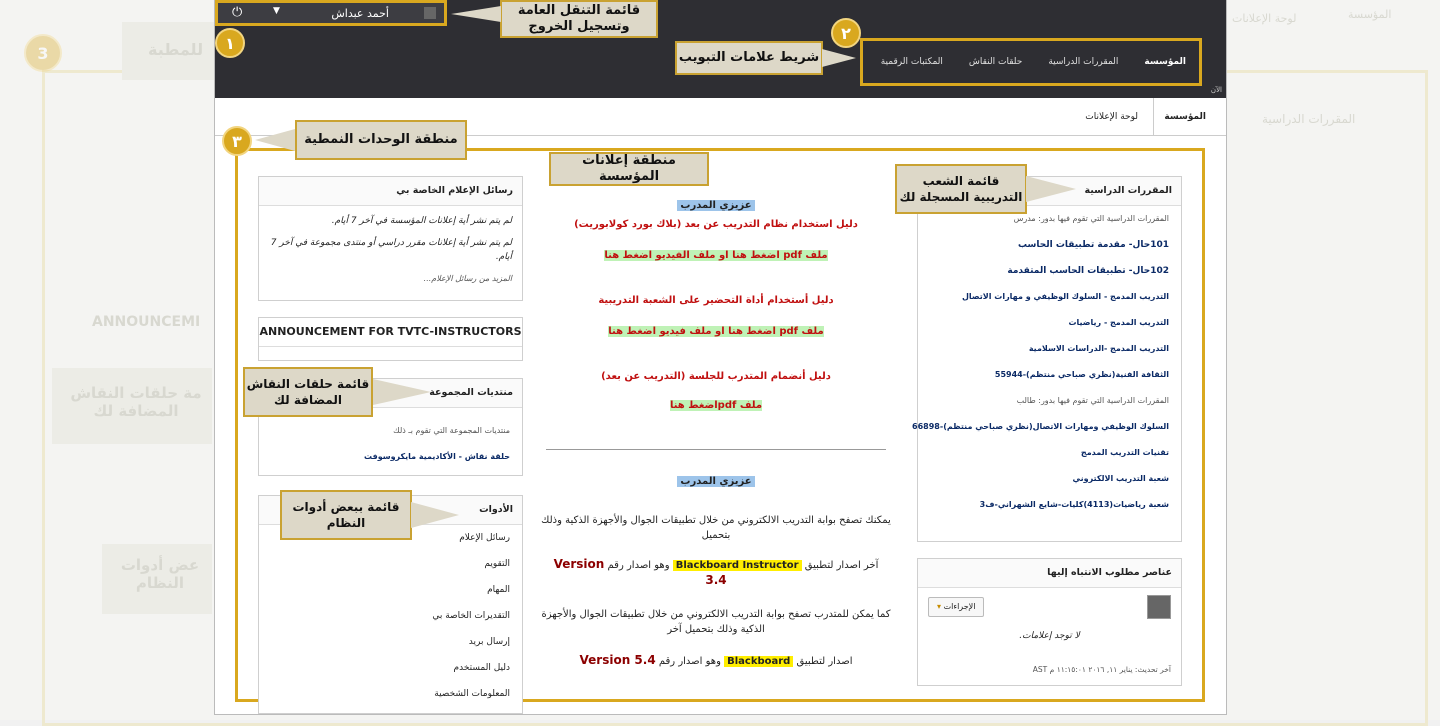 The width and height of the screenshot is (1440, 726). Describe the element at coordinates (390, 564) in the screenshot. I see `tool-link: التقويم` at that location.